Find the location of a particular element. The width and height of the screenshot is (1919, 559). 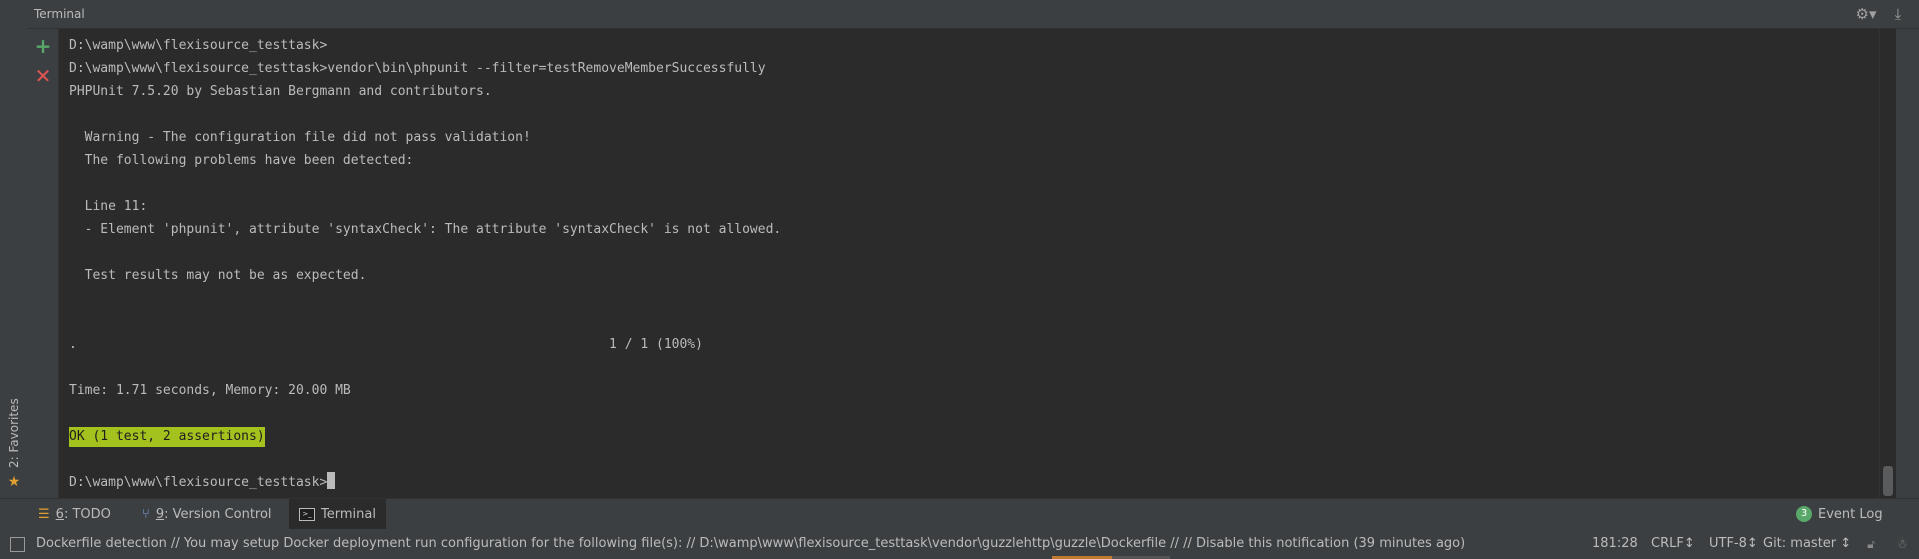

terminal-empty-line is located at coordinates (974, 459).